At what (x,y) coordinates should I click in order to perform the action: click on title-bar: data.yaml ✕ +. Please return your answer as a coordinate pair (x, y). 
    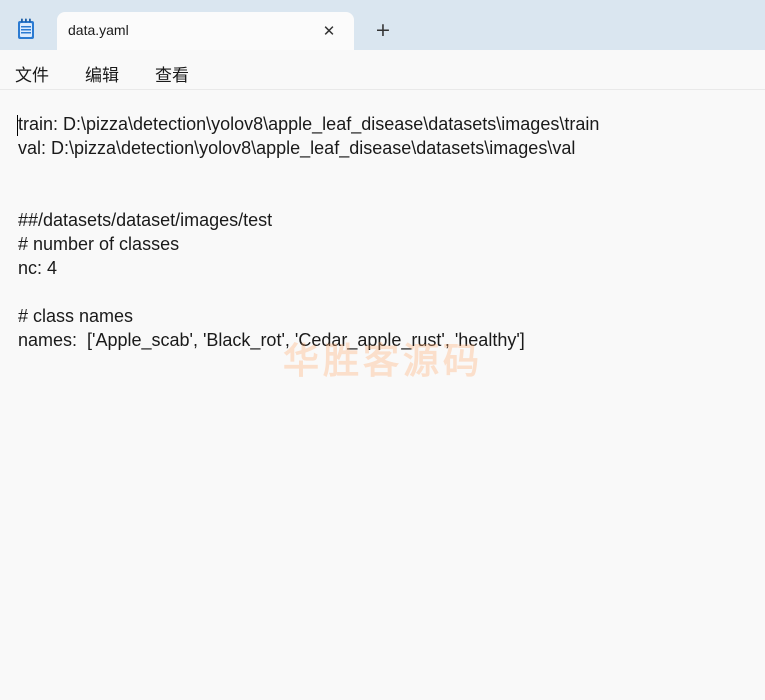
    Looking at the image, I should click on (382, 25).